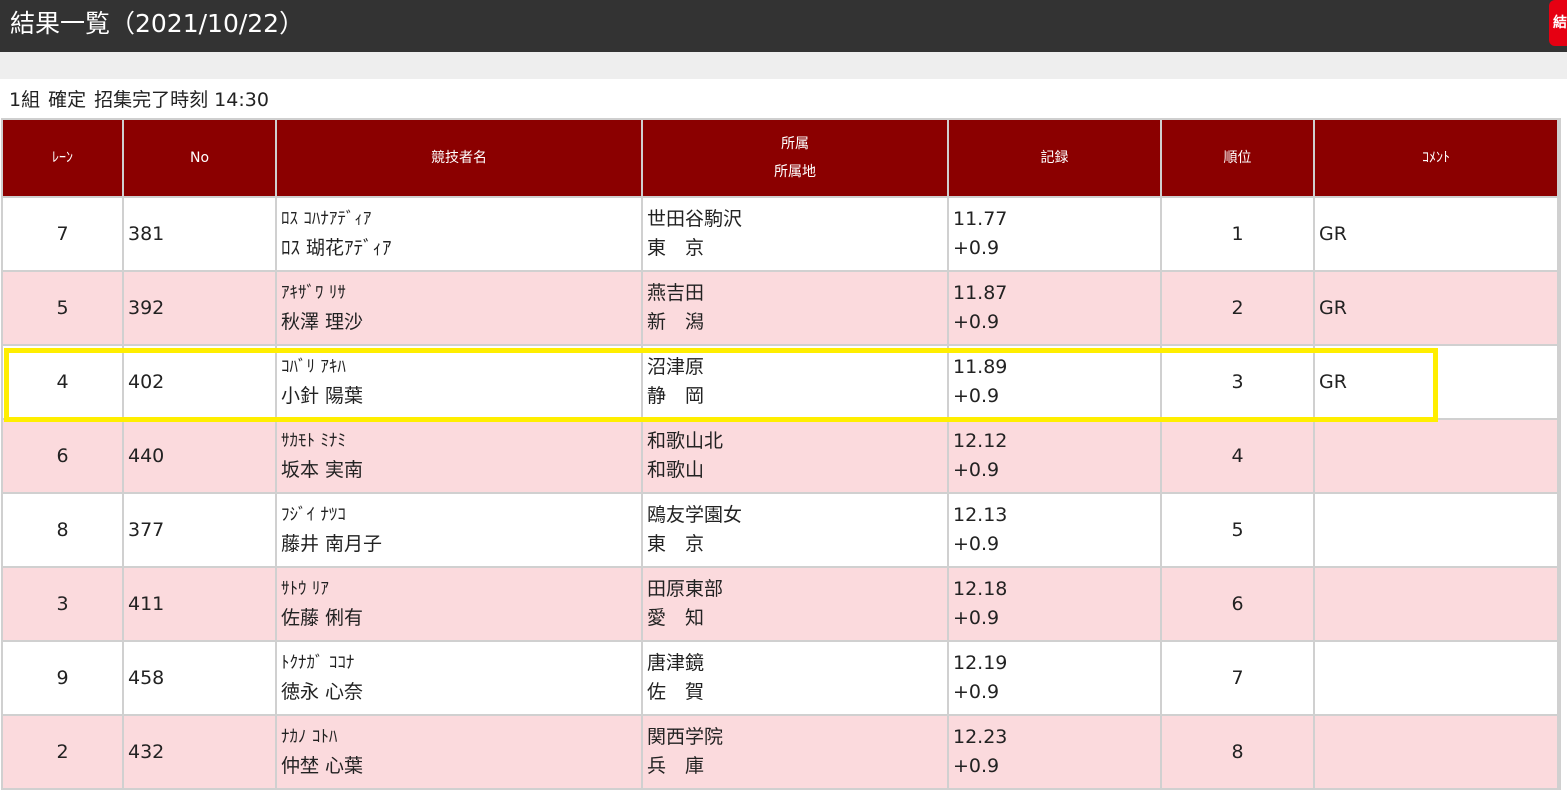 Image resolution: width=1567 pixels, height=806 pixels. Describe the element at coordinates (676, 248) in the screenshot. I see `team-region: 東 京` at that location.